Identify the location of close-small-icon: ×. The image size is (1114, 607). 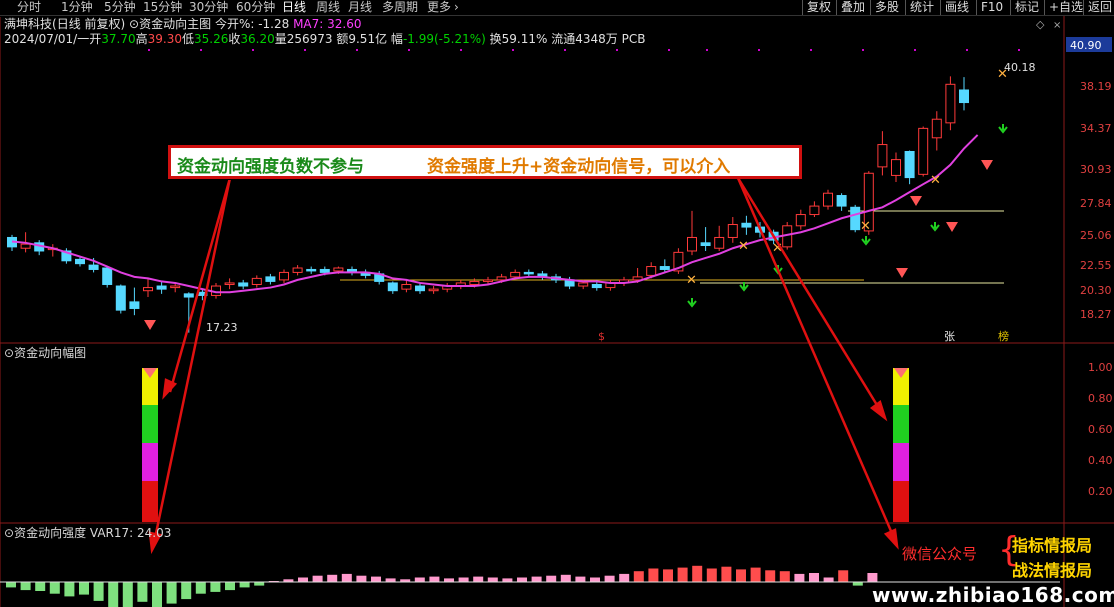
(1057, 25).